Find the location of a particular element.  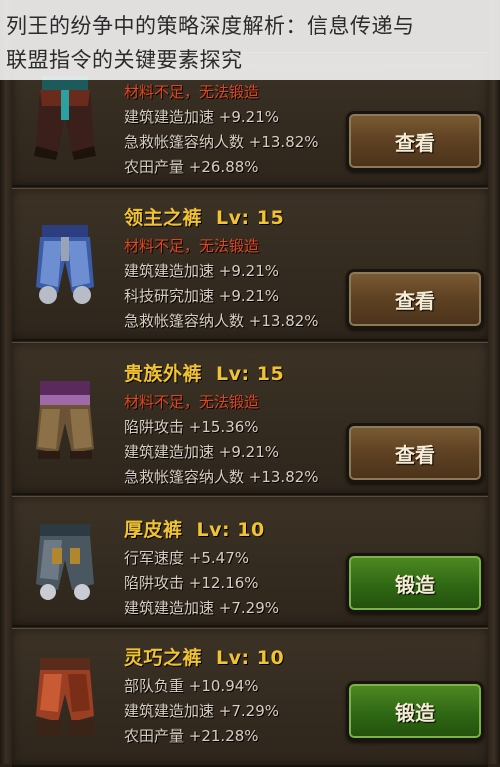

equipment-name: 领主之裤 is located at coordinates (163, 218).